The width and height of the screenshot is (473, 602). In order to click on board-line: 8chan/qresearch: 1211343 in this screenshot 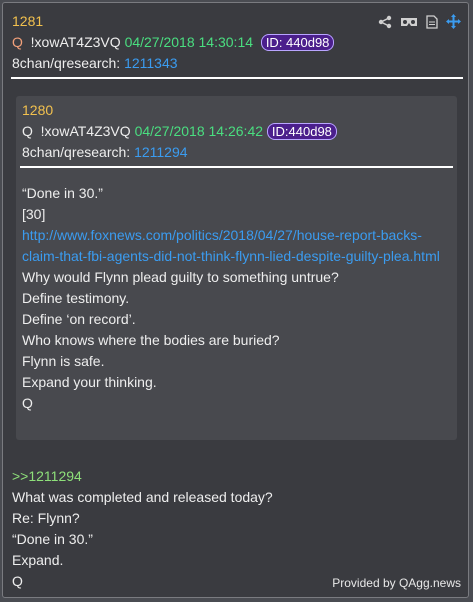, I will do `click(95, 63)`.